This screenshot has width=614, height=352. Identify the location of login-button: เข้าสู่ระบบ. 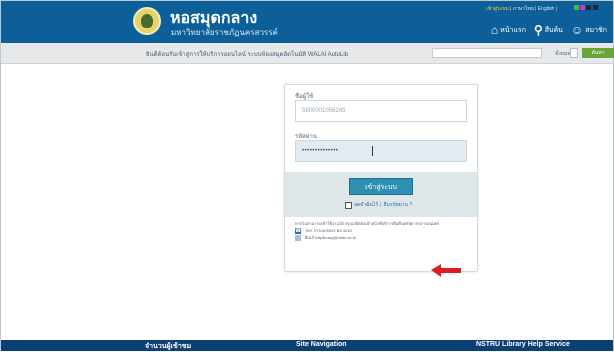
(381, 186).